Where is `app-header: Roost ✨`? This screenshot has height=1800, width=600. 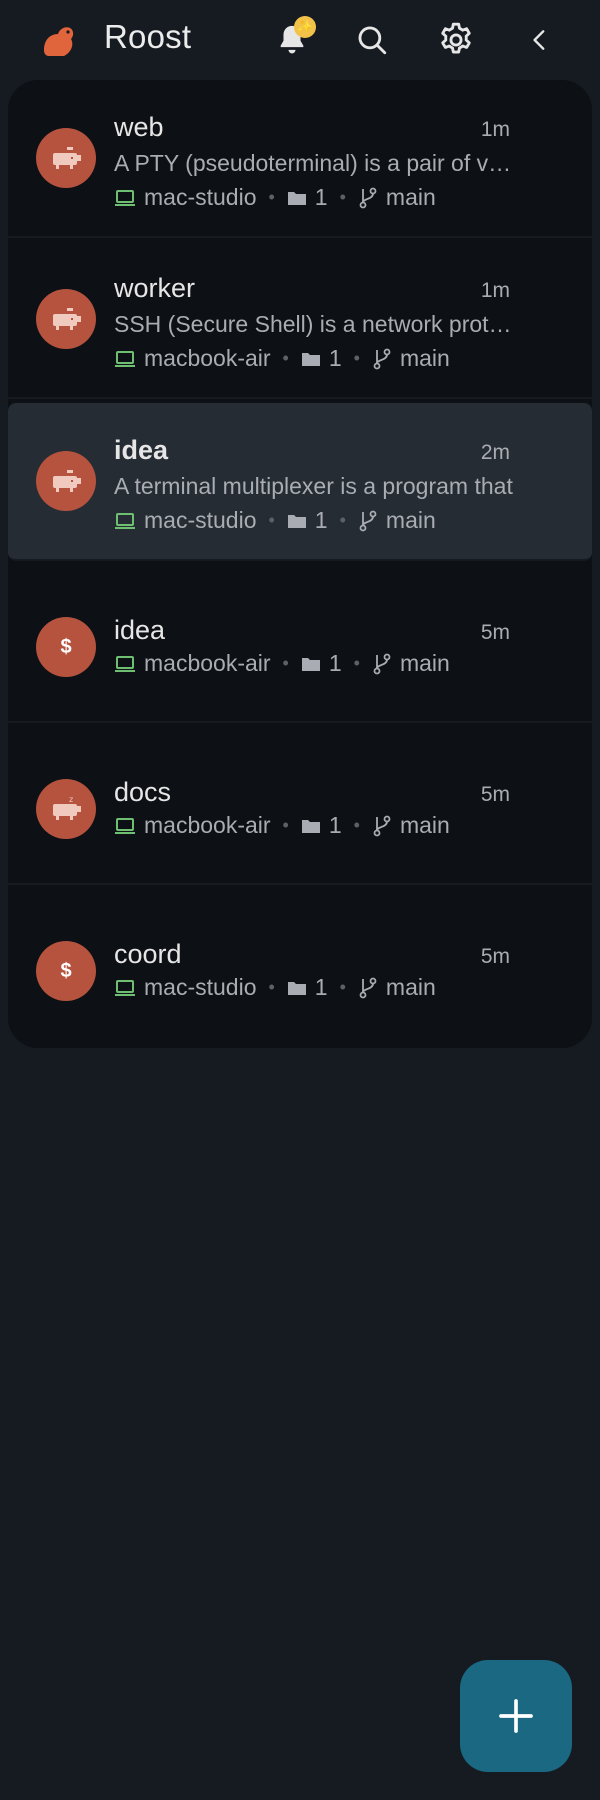
app-header: Roost ✨ is located at coordinates (300, 40).